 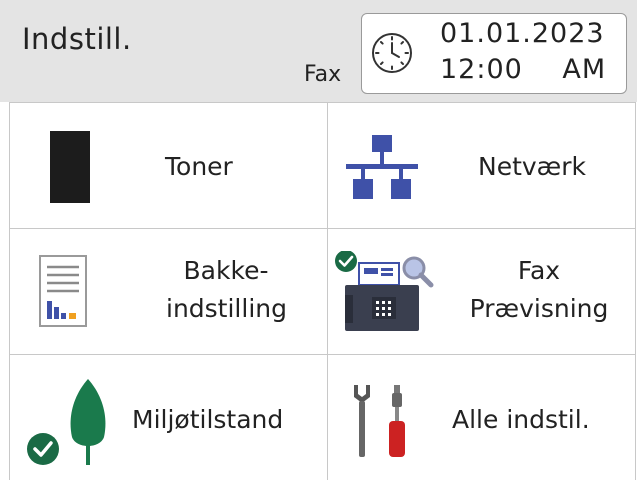 I want to click on date-display: 01.01.2023, so click(x=522, y=33).